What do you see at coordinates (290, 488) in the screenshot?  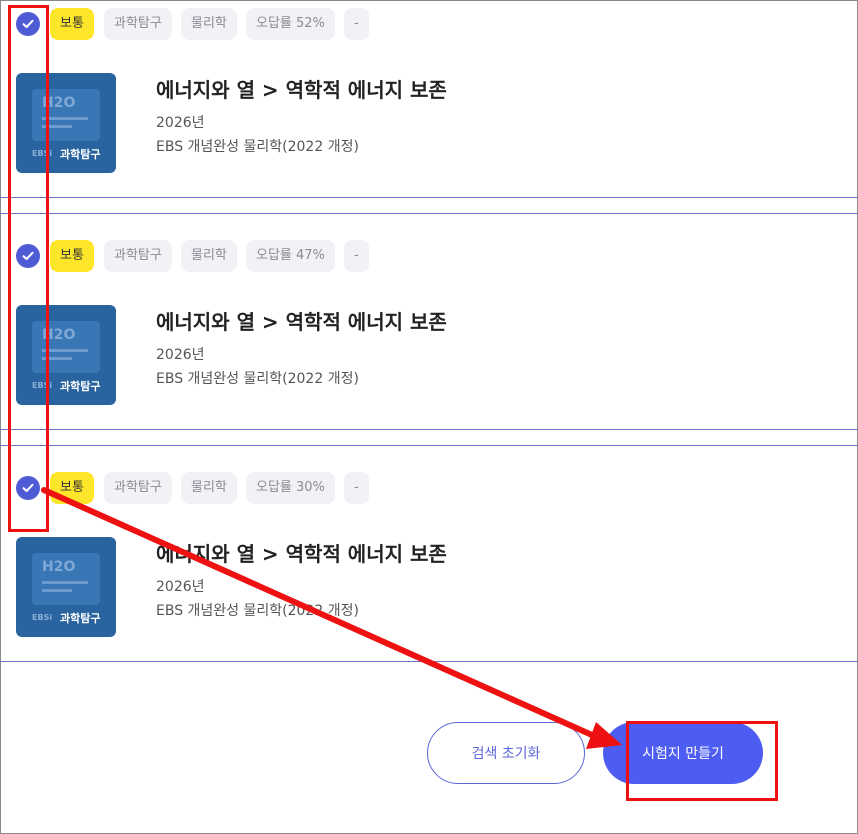 I see `error-rate-tag: 오답률 30%` at bounding box center [290, 488].